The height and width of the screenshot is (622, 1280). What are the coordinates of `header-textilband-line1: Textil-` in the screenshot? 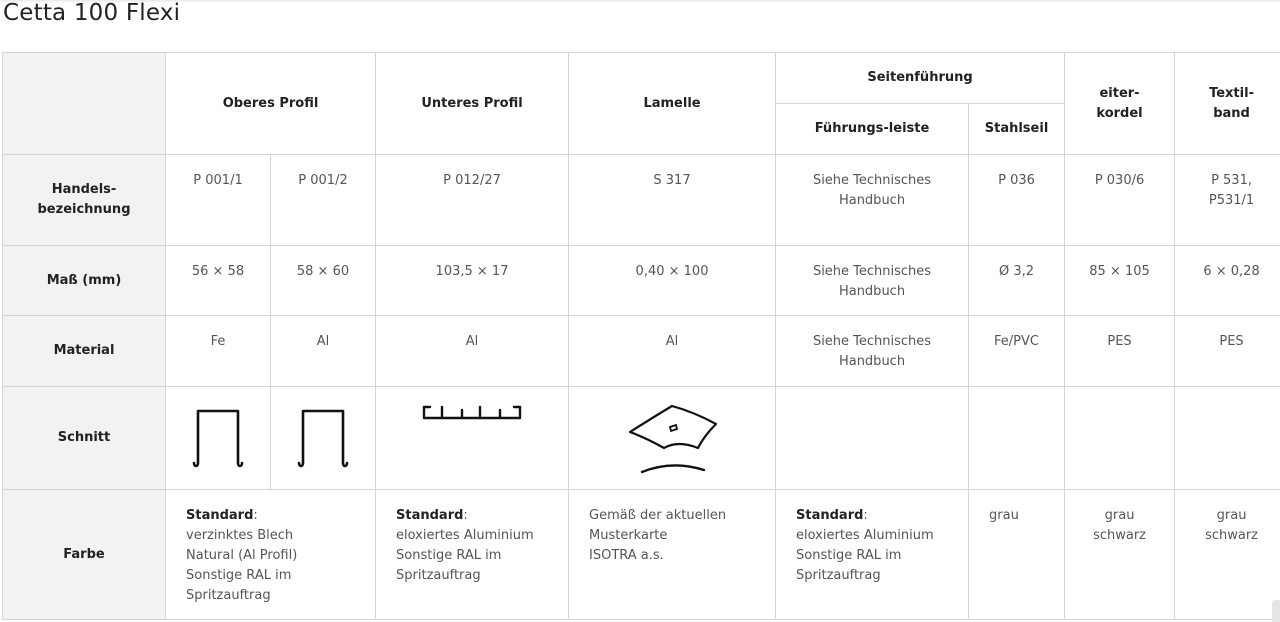 It's located at (1231, 93).